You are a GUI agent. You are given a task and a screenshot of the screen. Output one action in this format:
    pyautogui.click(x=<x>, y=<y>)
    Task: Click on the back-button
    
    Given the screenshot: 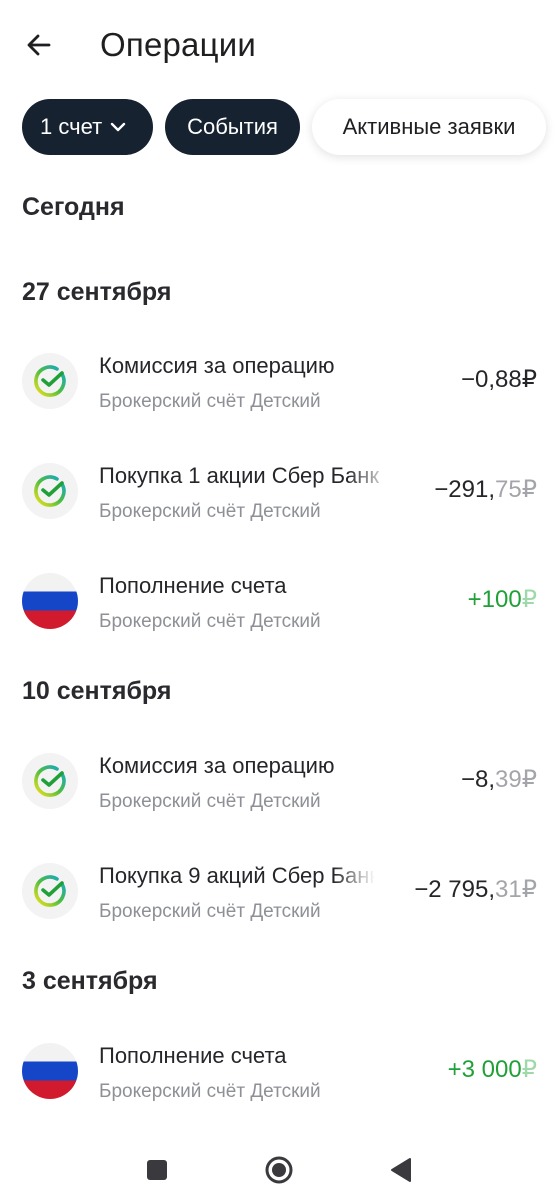 What is the action you would take?
    pyautogui.click(x=39, y=45)
    